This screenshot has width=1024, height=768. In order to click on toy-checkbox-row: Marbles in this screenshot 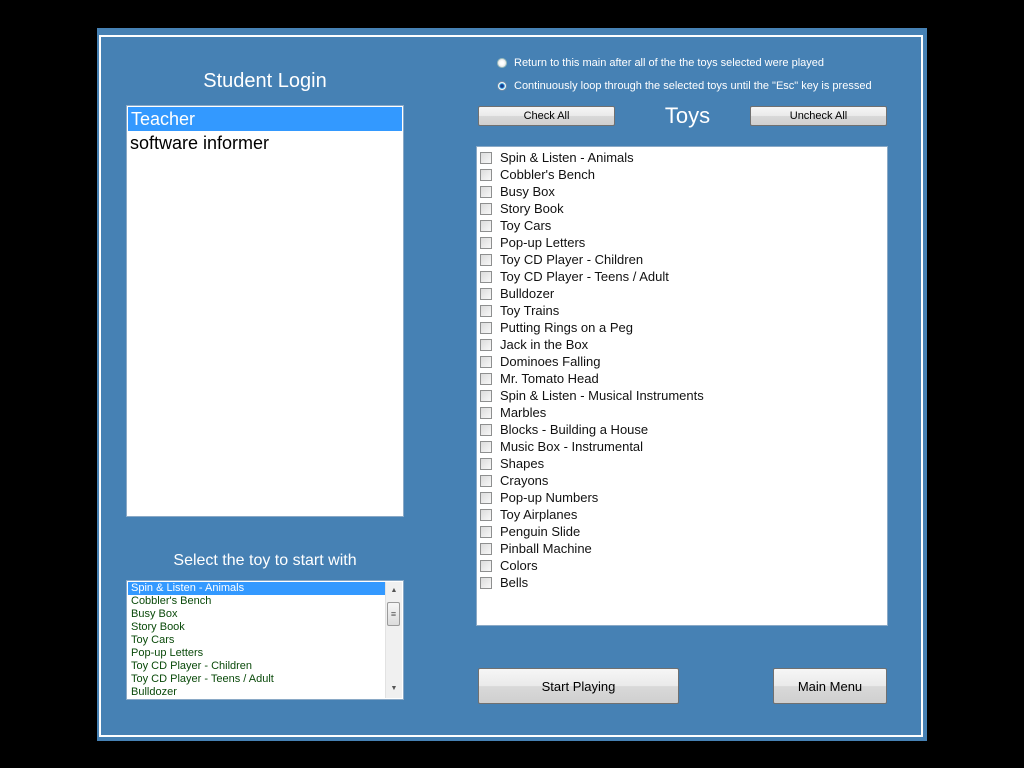, I will do `click(682, 412)`.